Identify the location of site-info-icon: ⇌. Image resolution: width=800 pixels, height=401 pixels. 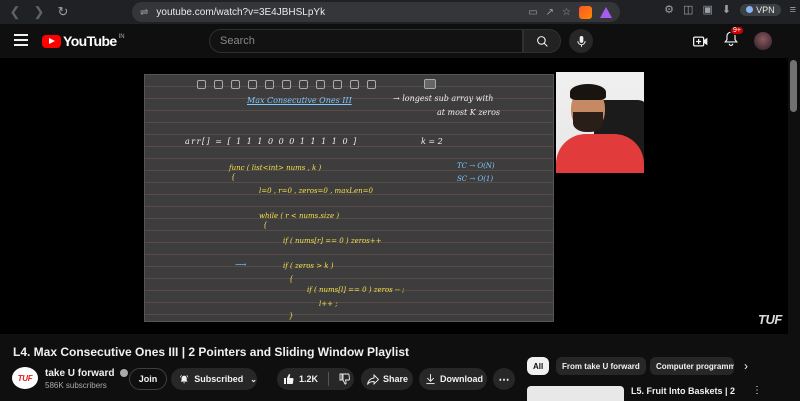
(144, 12).